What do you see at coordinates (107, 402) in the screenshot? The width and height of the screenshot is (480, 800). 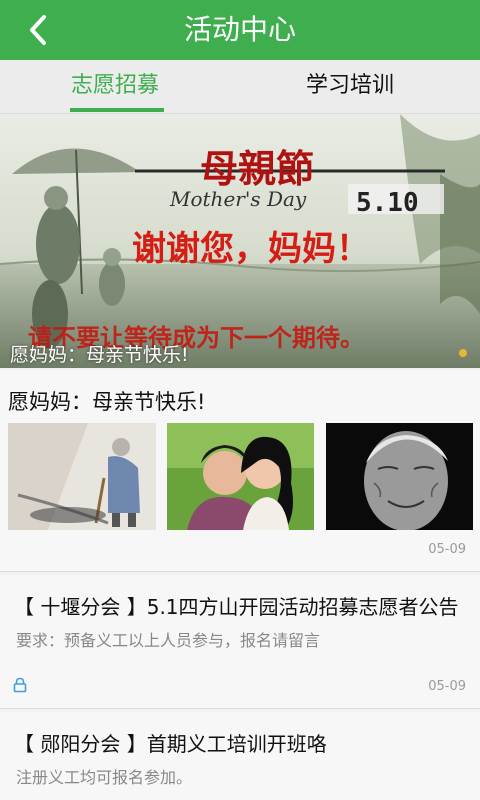 I see `news-item-title: 愿妈妈：母亲节快乐!` at bounding box center [107, 402].